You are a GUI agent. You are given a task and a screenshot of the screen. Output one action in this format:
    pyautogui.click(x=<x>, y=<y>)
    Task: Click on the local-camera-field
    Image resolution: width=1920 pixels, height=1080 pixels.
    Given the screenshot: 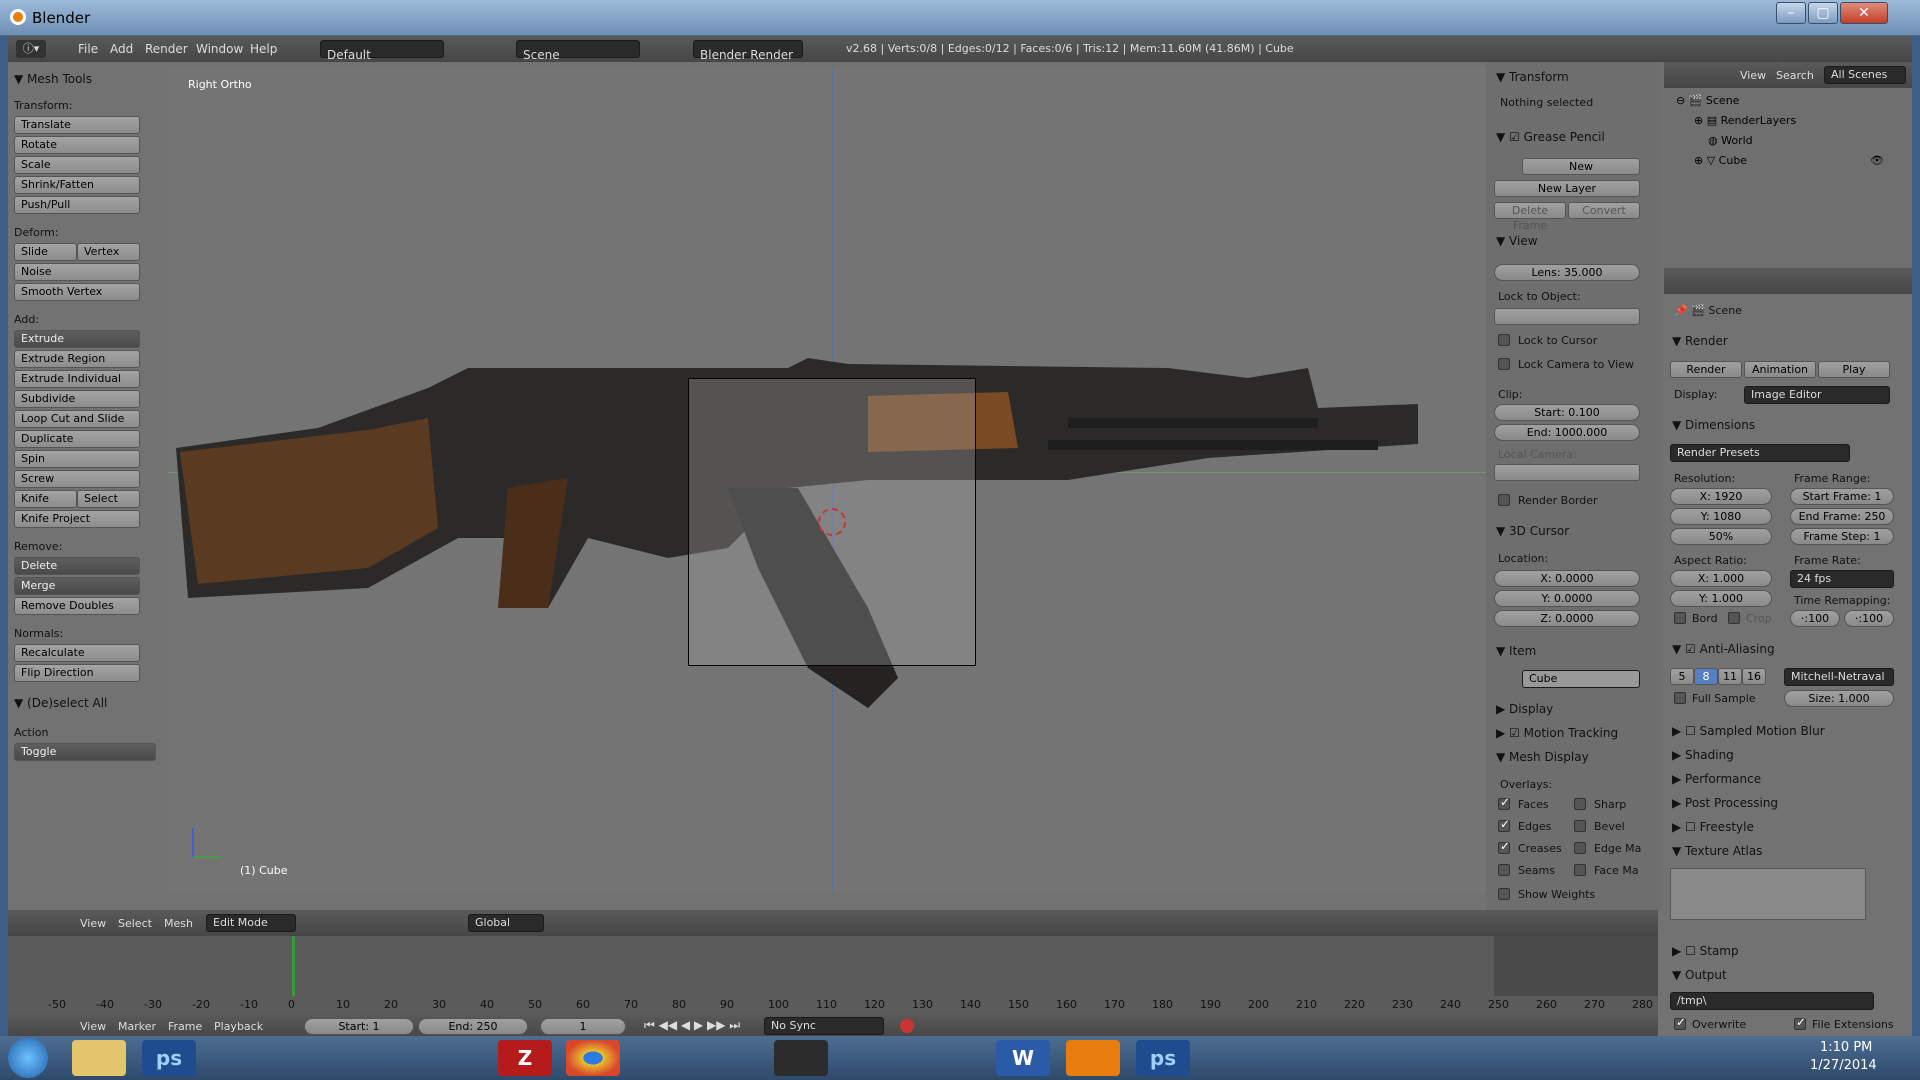 What is the action you would take?
    pyautogui.click(x=1567, y=472)
    